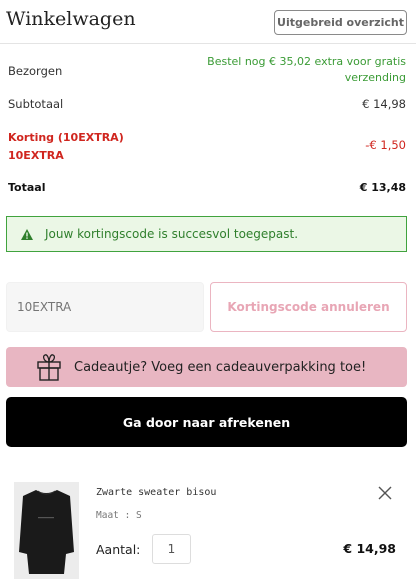 This screenshot has width=416, height=582. What do you see at coordinates (208, 22) in the screenshot?
I see `cart-header: Winkelwagen Uitgebreid overzicht` at bounding box center [208, 22].